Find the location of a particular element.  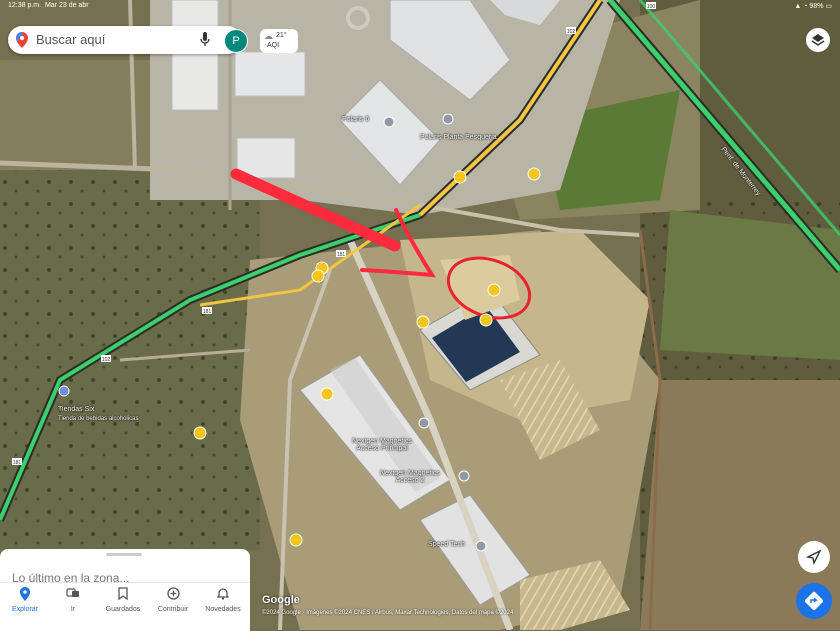

directions-icon is located at coordinates (814, 601).